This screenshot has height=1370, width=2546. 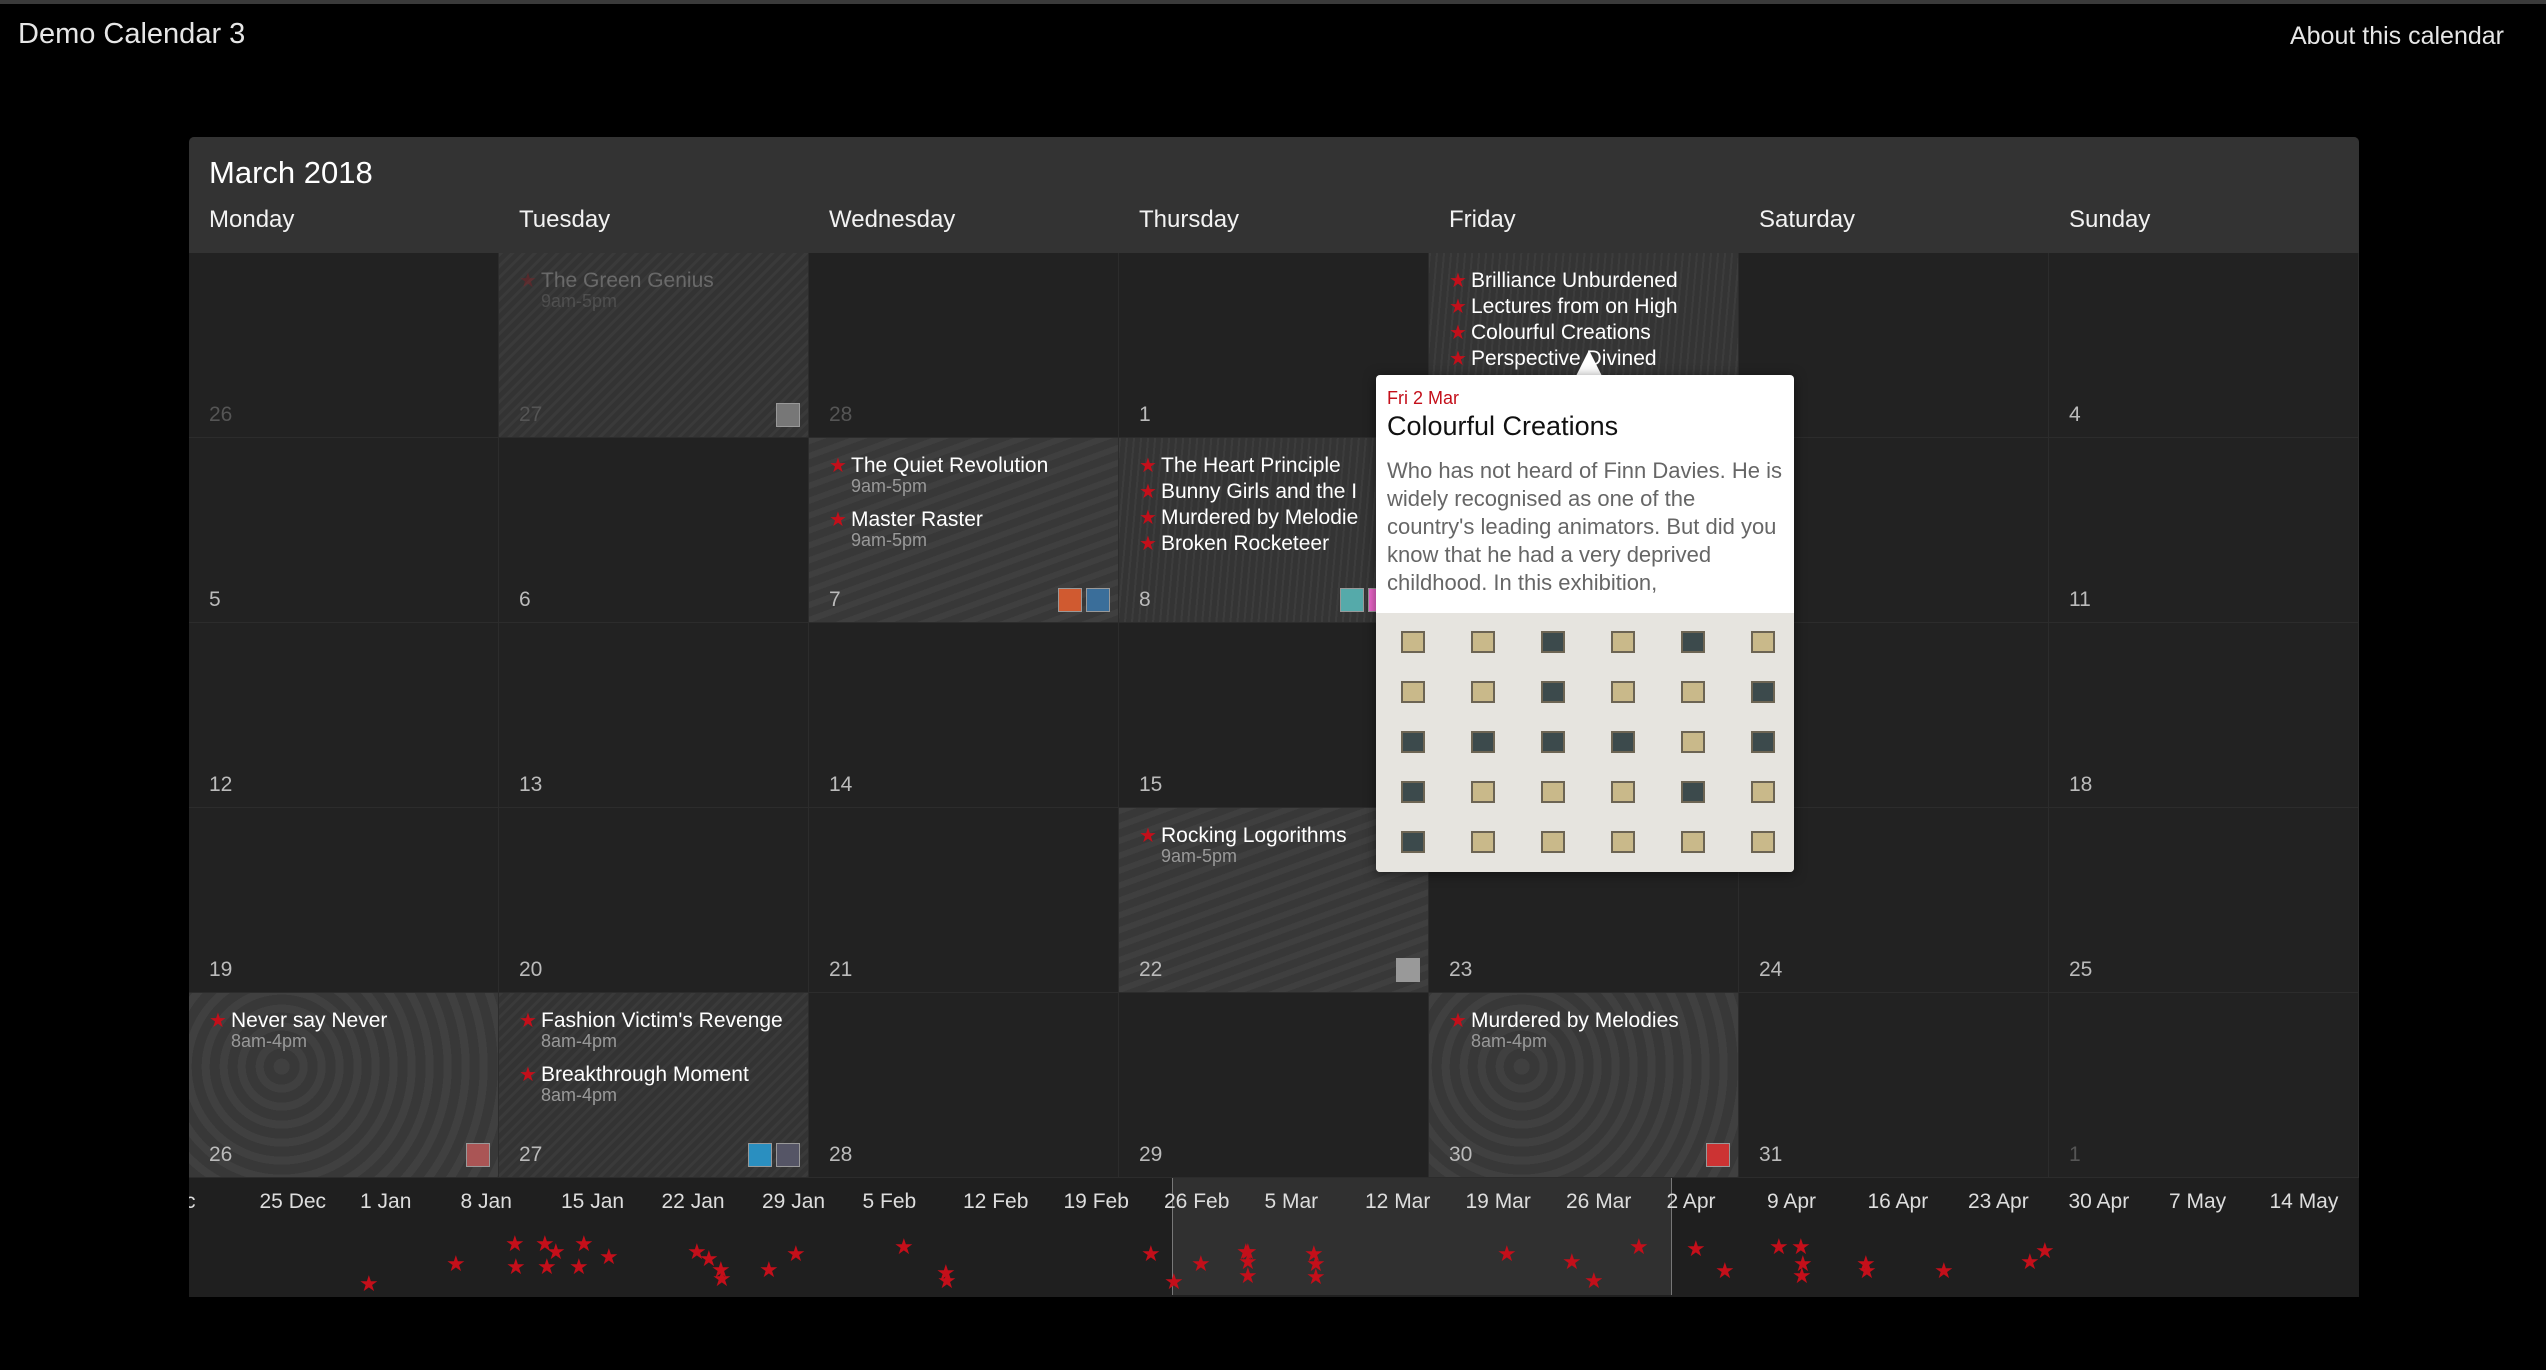 I want to click on event-item: ★ Master Raster 9am-5pm, so click(x=970, y=529).